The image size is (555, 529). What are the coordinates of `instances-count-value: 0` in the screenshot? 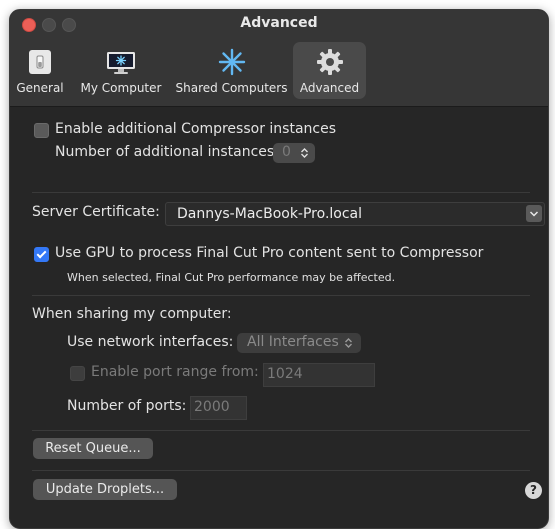 It's located at (286, 152).